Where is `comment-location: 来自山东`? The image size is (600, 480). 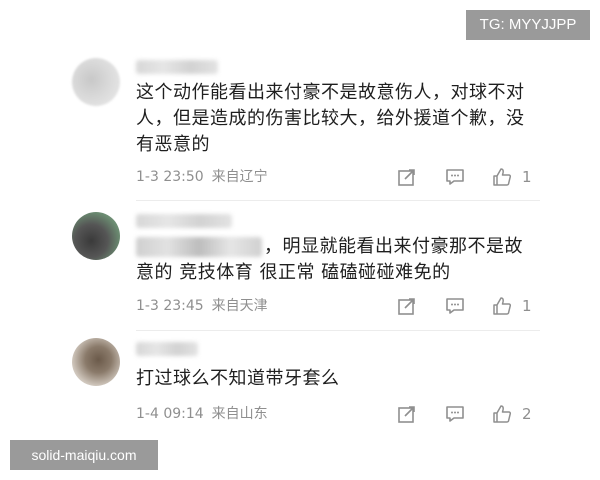 comment-location: 来自山东 is located at coordinates (239, 414).